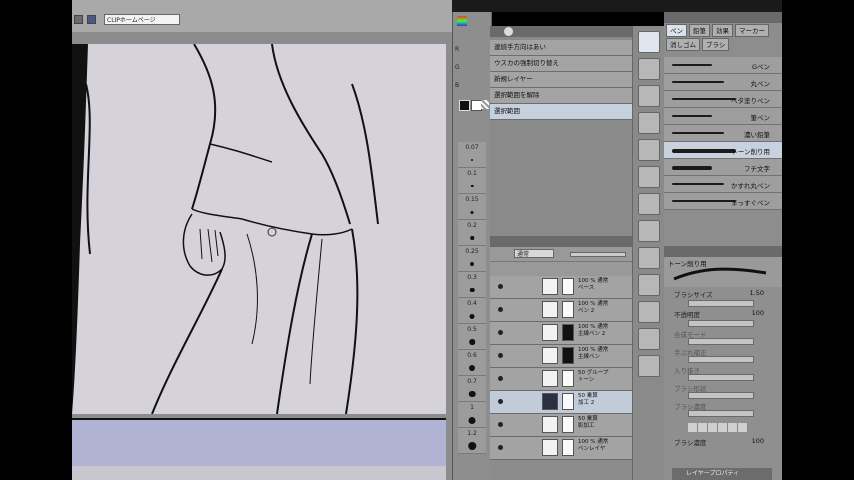 The image size is (854, 480). What do you see at coordinates (649, 123) in the screenshot?
I see `lasso-icon` at bounding box center [649, 123].